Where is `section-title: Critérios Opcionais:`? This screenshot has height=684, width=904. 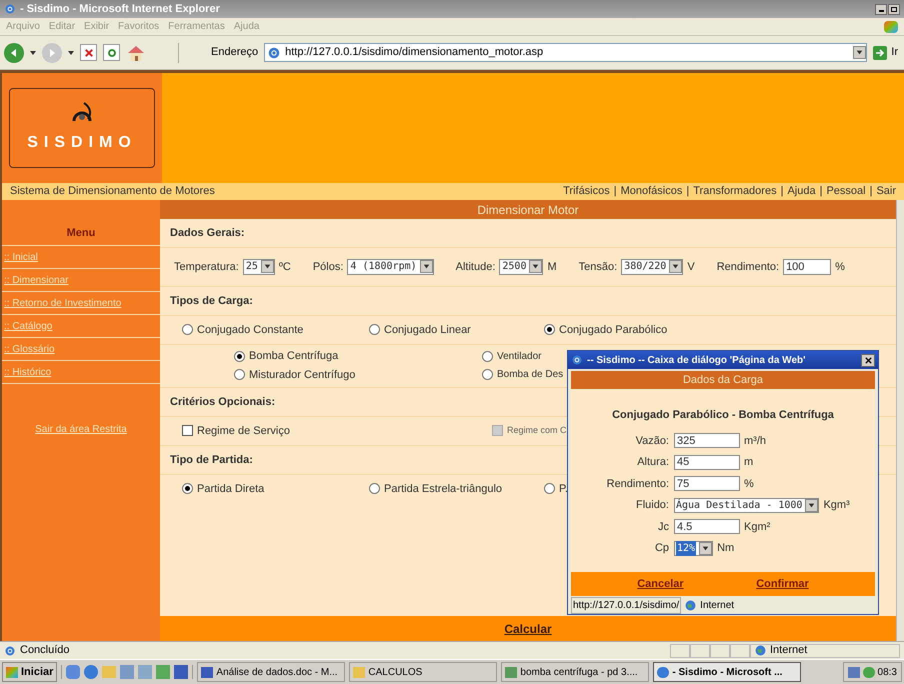 section-title: Critérios Opcionais: is located at coordinates (223, 402).